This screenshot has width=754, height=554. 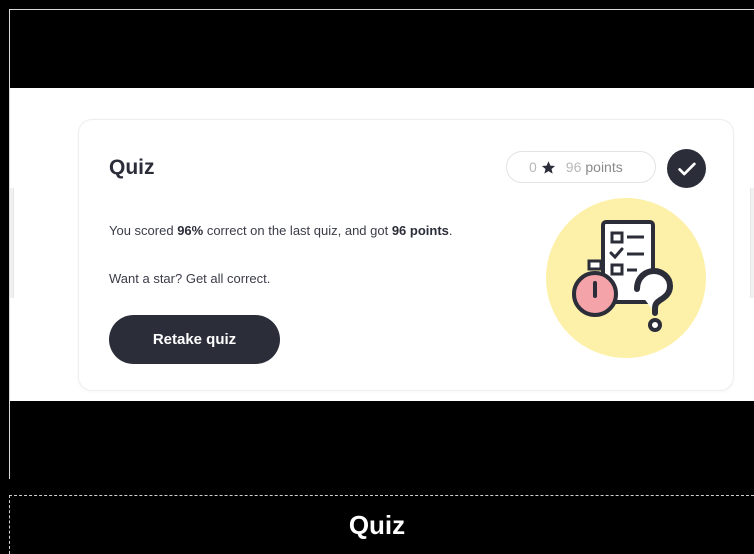 What do you see at coordinates (420, 230) in the screenshot?
I see `score-points: 96 points` at bounding box center [420, 230].